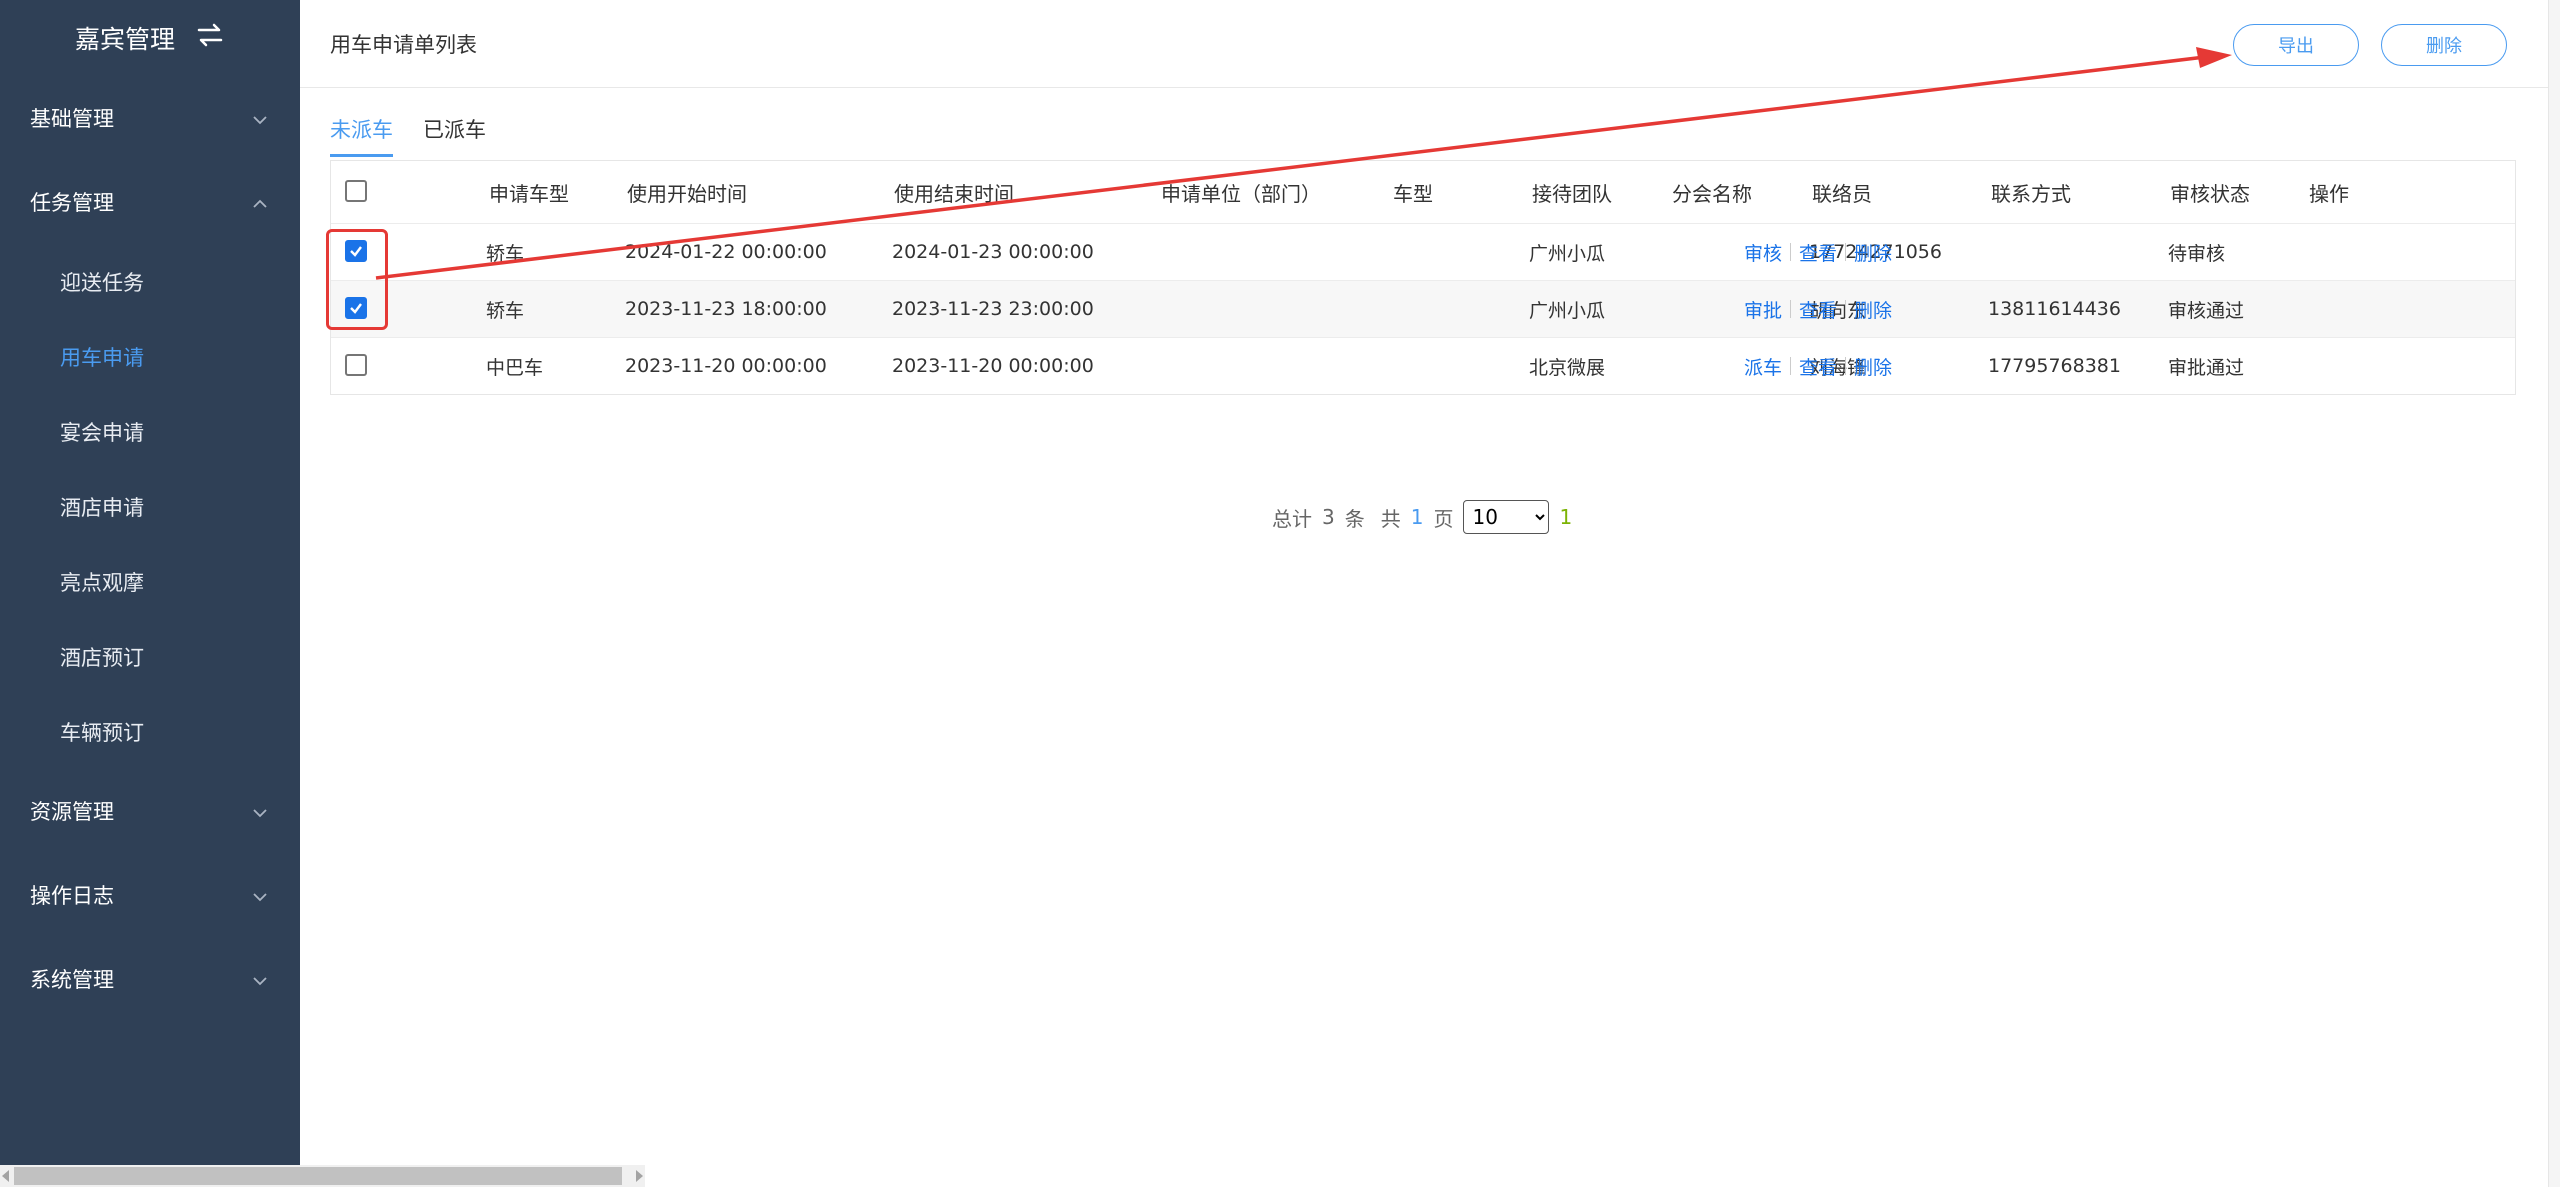 Image resolution: width=2560 pixels, height=1187 pixels. What do you see at coordinates (1424, 44) in the screenshot?
I see `page-header: 用车申请单列表 导出 删除` at bounding box center [1424, 44].